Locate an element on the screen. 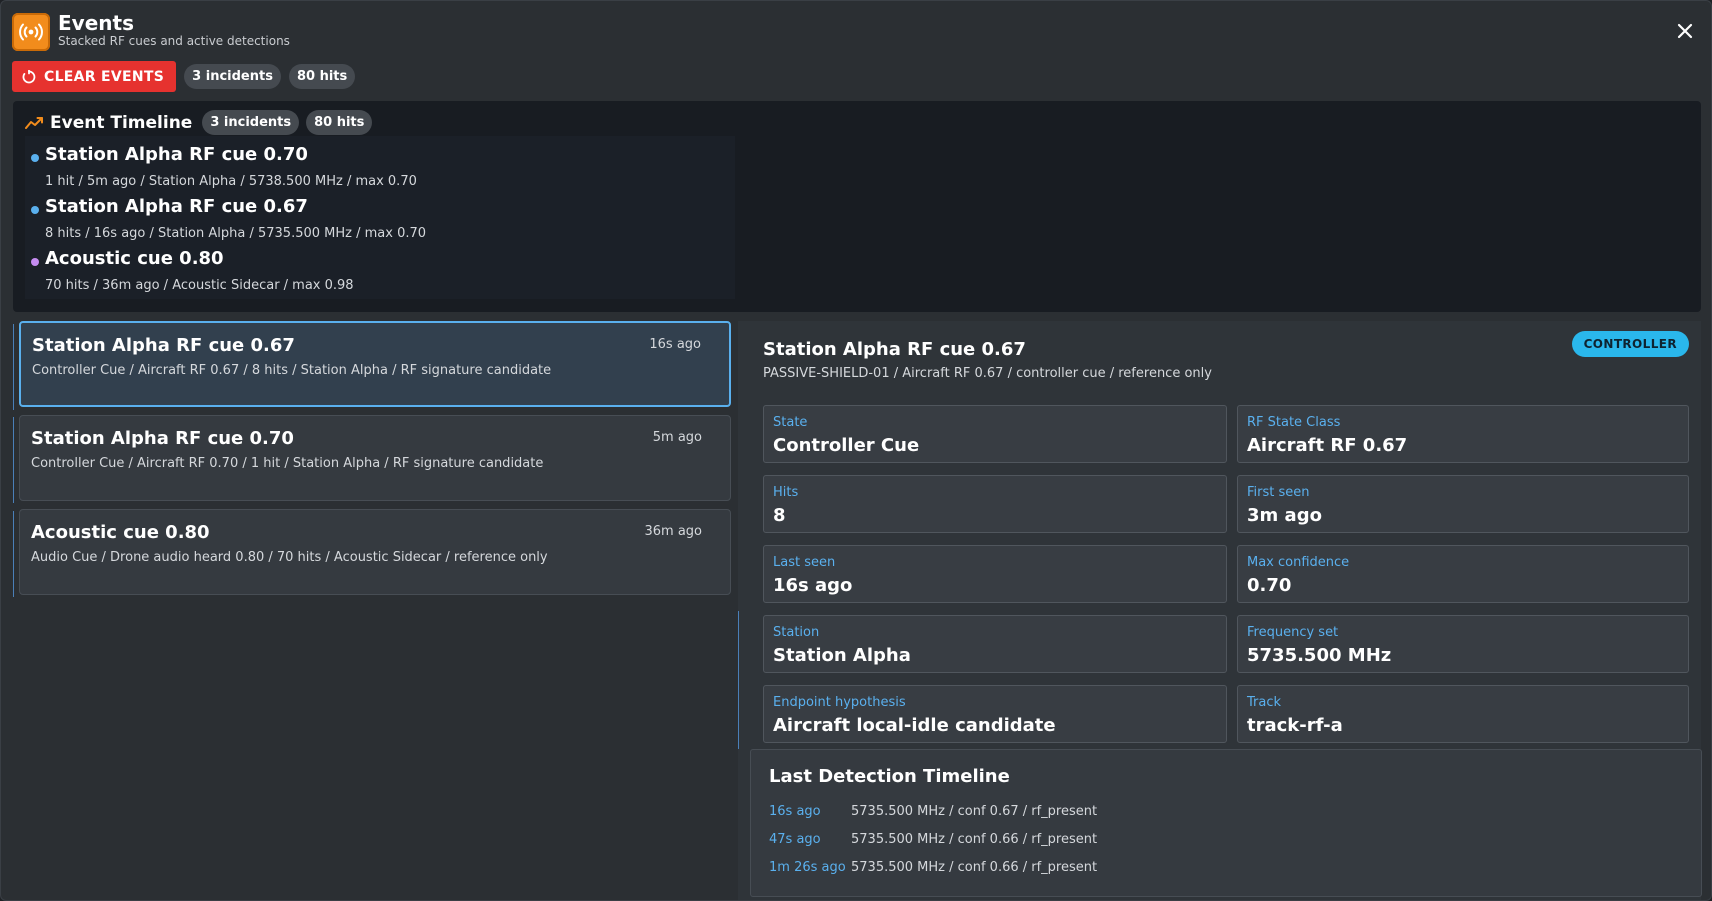  detection-age: 16s ago is located at coordinates (795, 811).